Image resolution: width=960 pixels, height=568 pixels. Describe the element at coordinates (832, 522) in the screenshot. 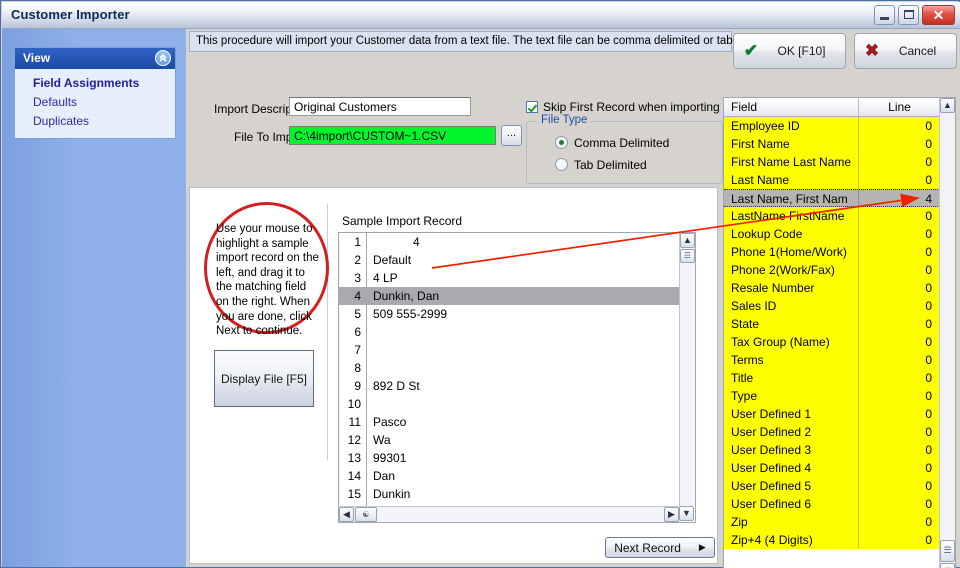

I see `field-row: Zip 0` at that location.